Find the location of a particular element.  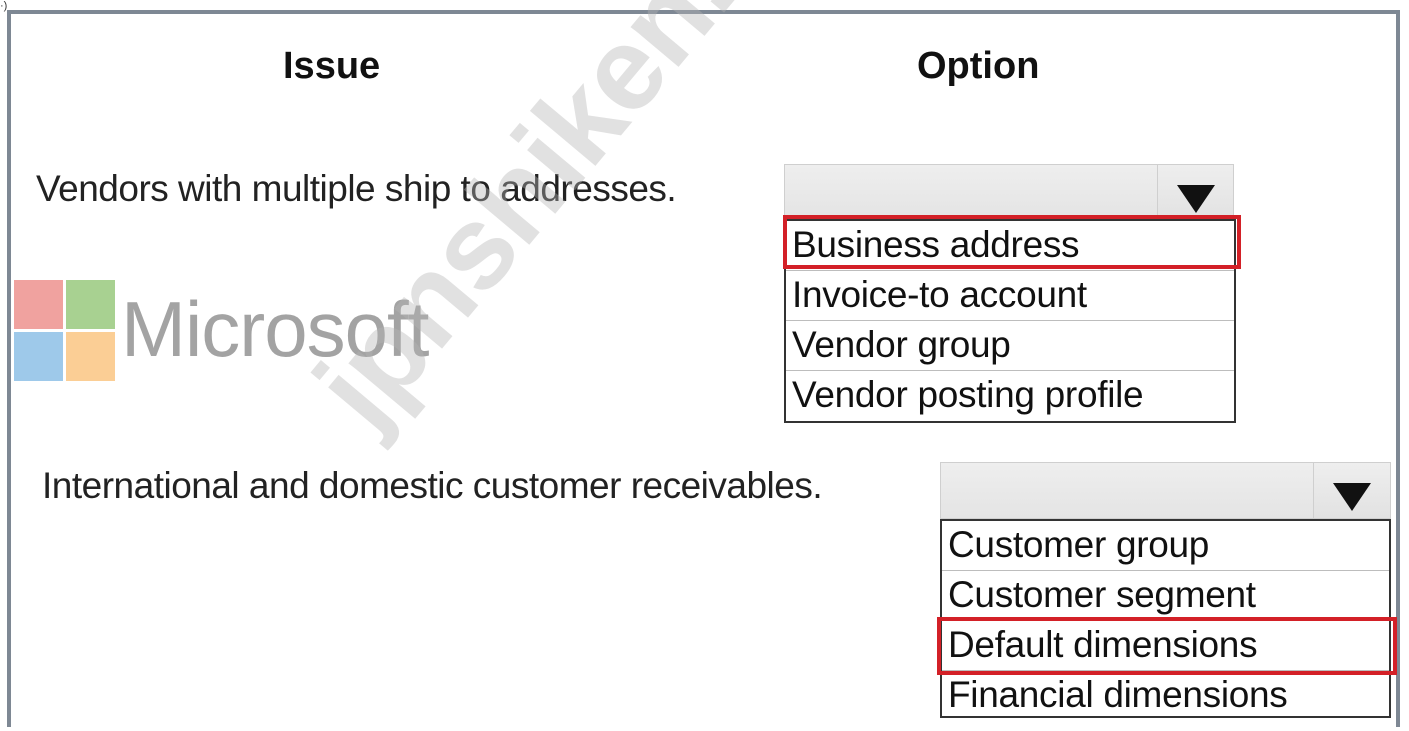

microsoft-logo-text: Microsoft is located at coordinates (275, 329).